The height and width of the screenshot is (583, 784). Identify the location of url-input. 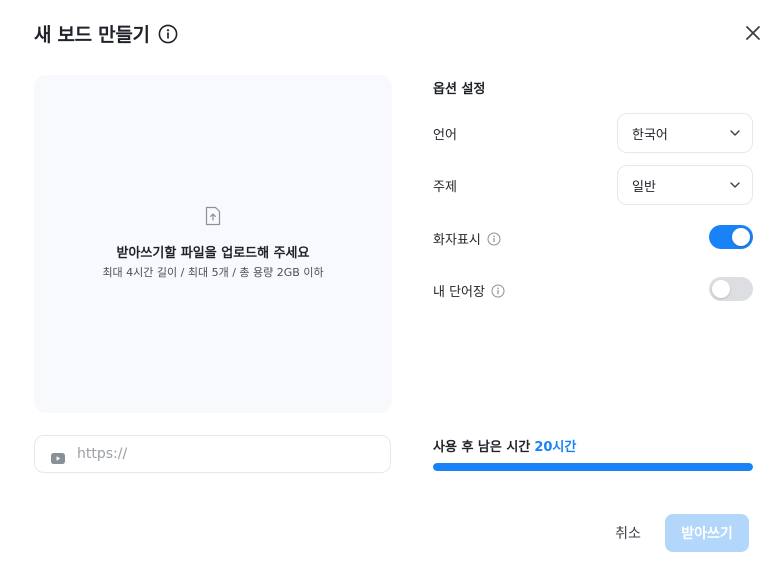
(217, 454).